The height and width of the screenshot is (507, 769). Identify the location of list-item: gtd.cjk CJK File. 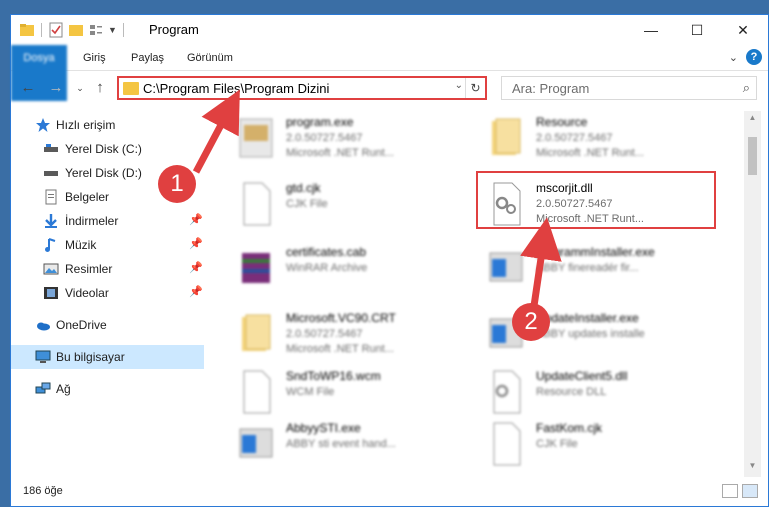
(326, 205).